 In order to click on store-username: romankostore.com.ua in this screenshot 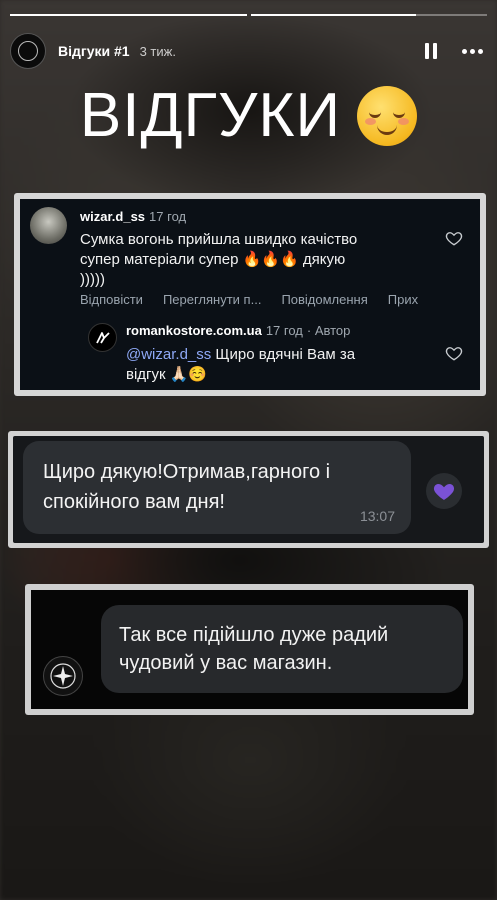, I will do `click(194, 330)`.